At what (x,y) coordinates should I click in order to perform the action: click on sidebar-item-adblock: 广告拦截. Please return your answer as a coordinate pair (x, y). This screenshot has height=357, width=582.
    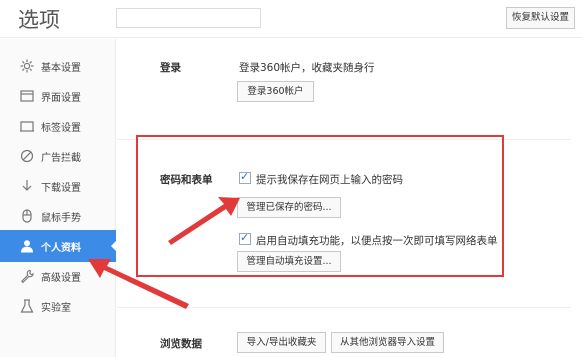
    Looking at the image, I should click on (58, 156).